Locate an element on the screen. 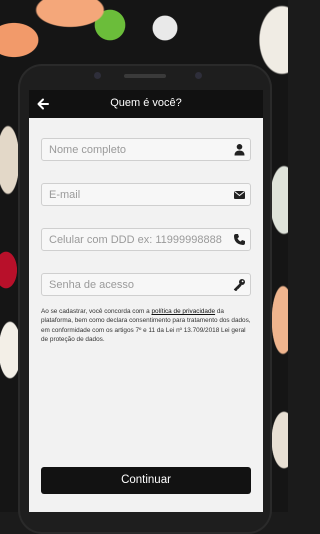  privacy-notice-text-start: Ao se cadastrar, você concorda com a is located at coordinates (96, 311).